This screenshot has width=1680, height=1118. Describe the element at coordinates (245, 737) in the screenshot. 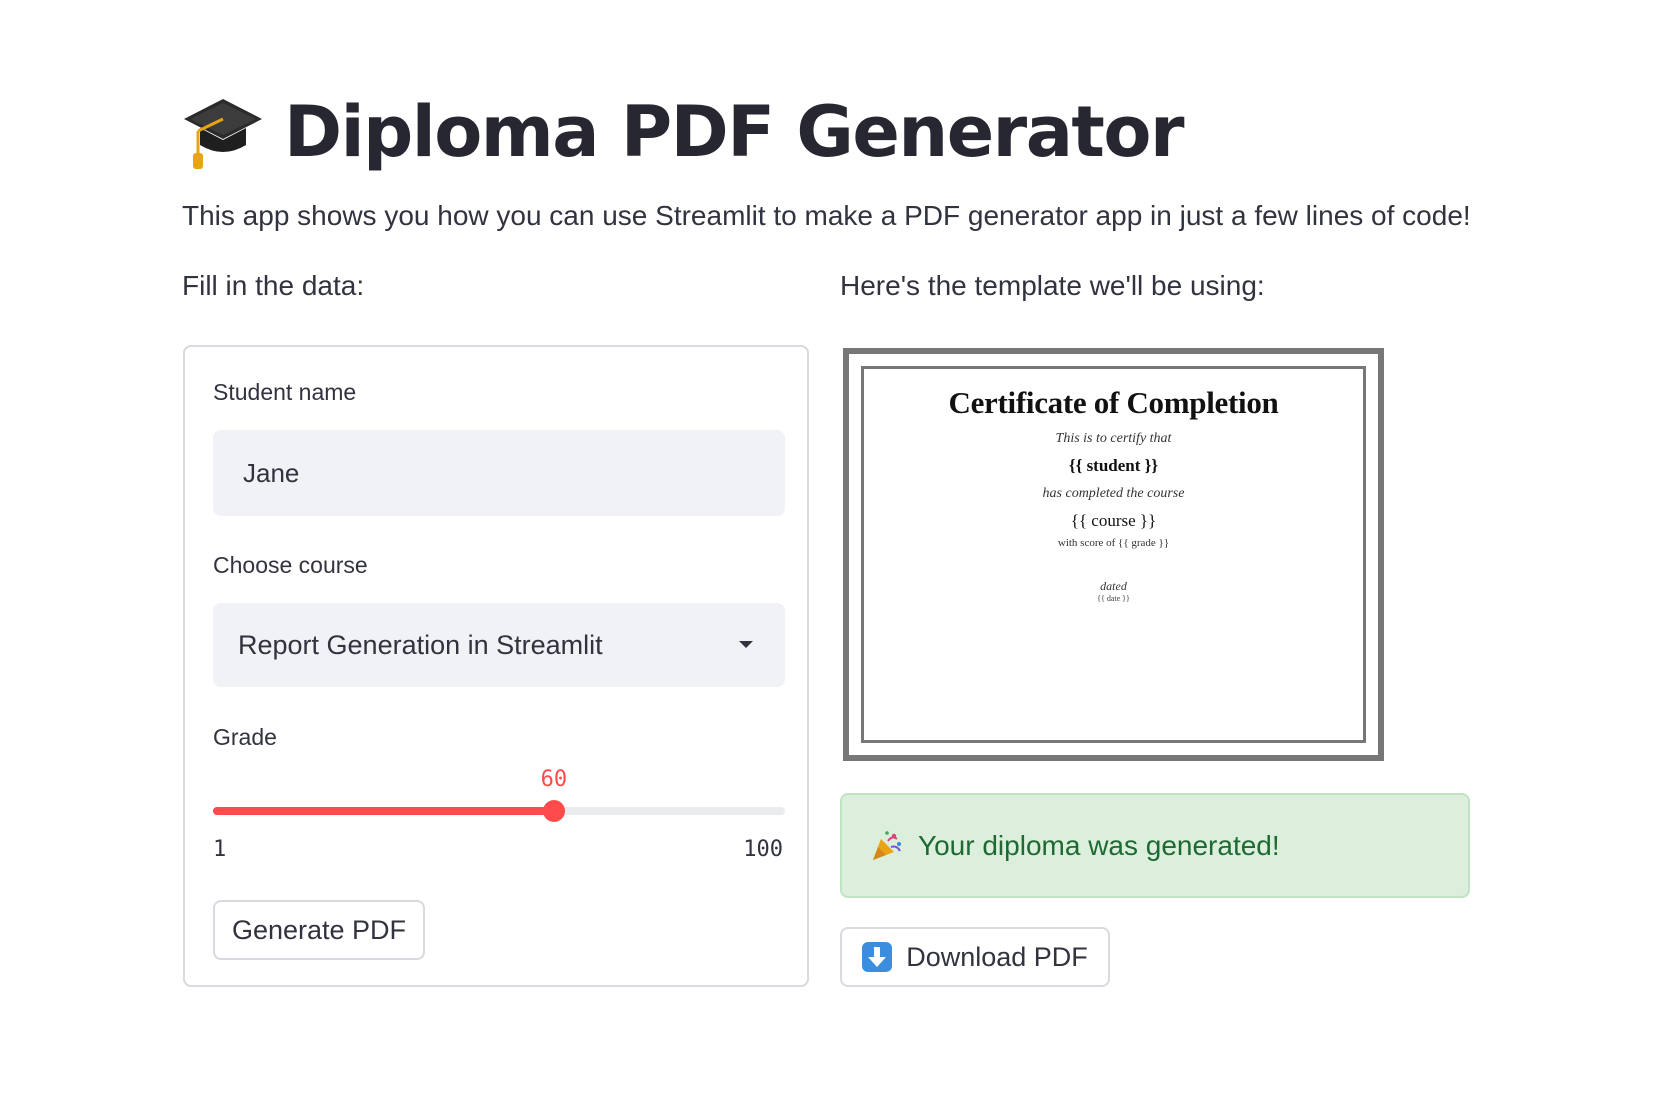

I see `grade-label: Grade` at that location.